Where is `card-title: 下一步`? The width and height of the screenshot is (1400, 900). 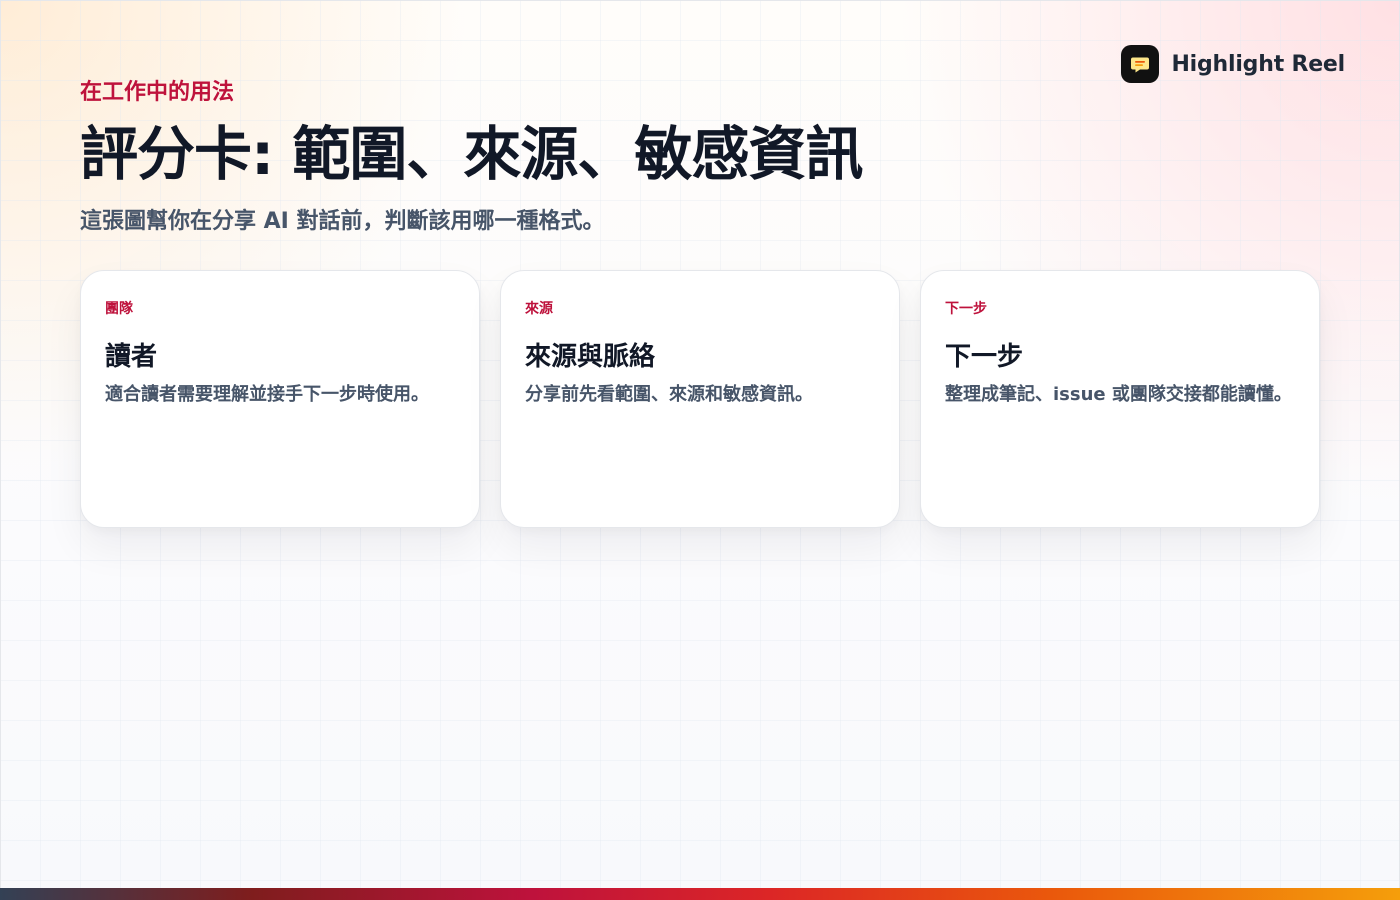 card-title: 下一步 is located at coordinates (984, 357).